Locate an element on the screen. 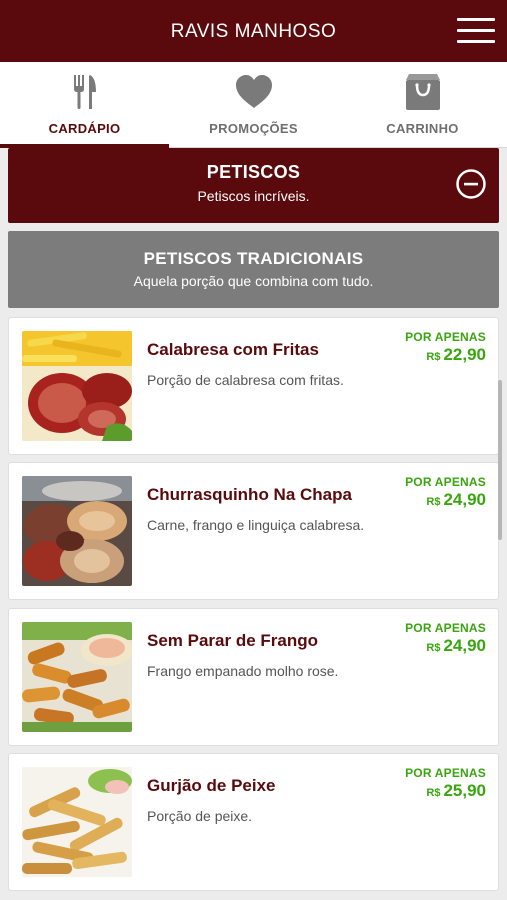  subcategory-subtitle: Aquela porção que combina com tudo. is located at coordinates (253, 281).